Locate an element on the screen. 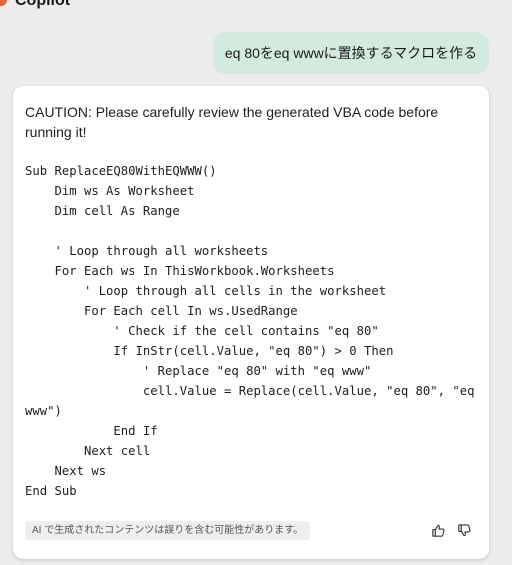  chevron-up-icon: ⌃ is located at coordinates (486, 2).